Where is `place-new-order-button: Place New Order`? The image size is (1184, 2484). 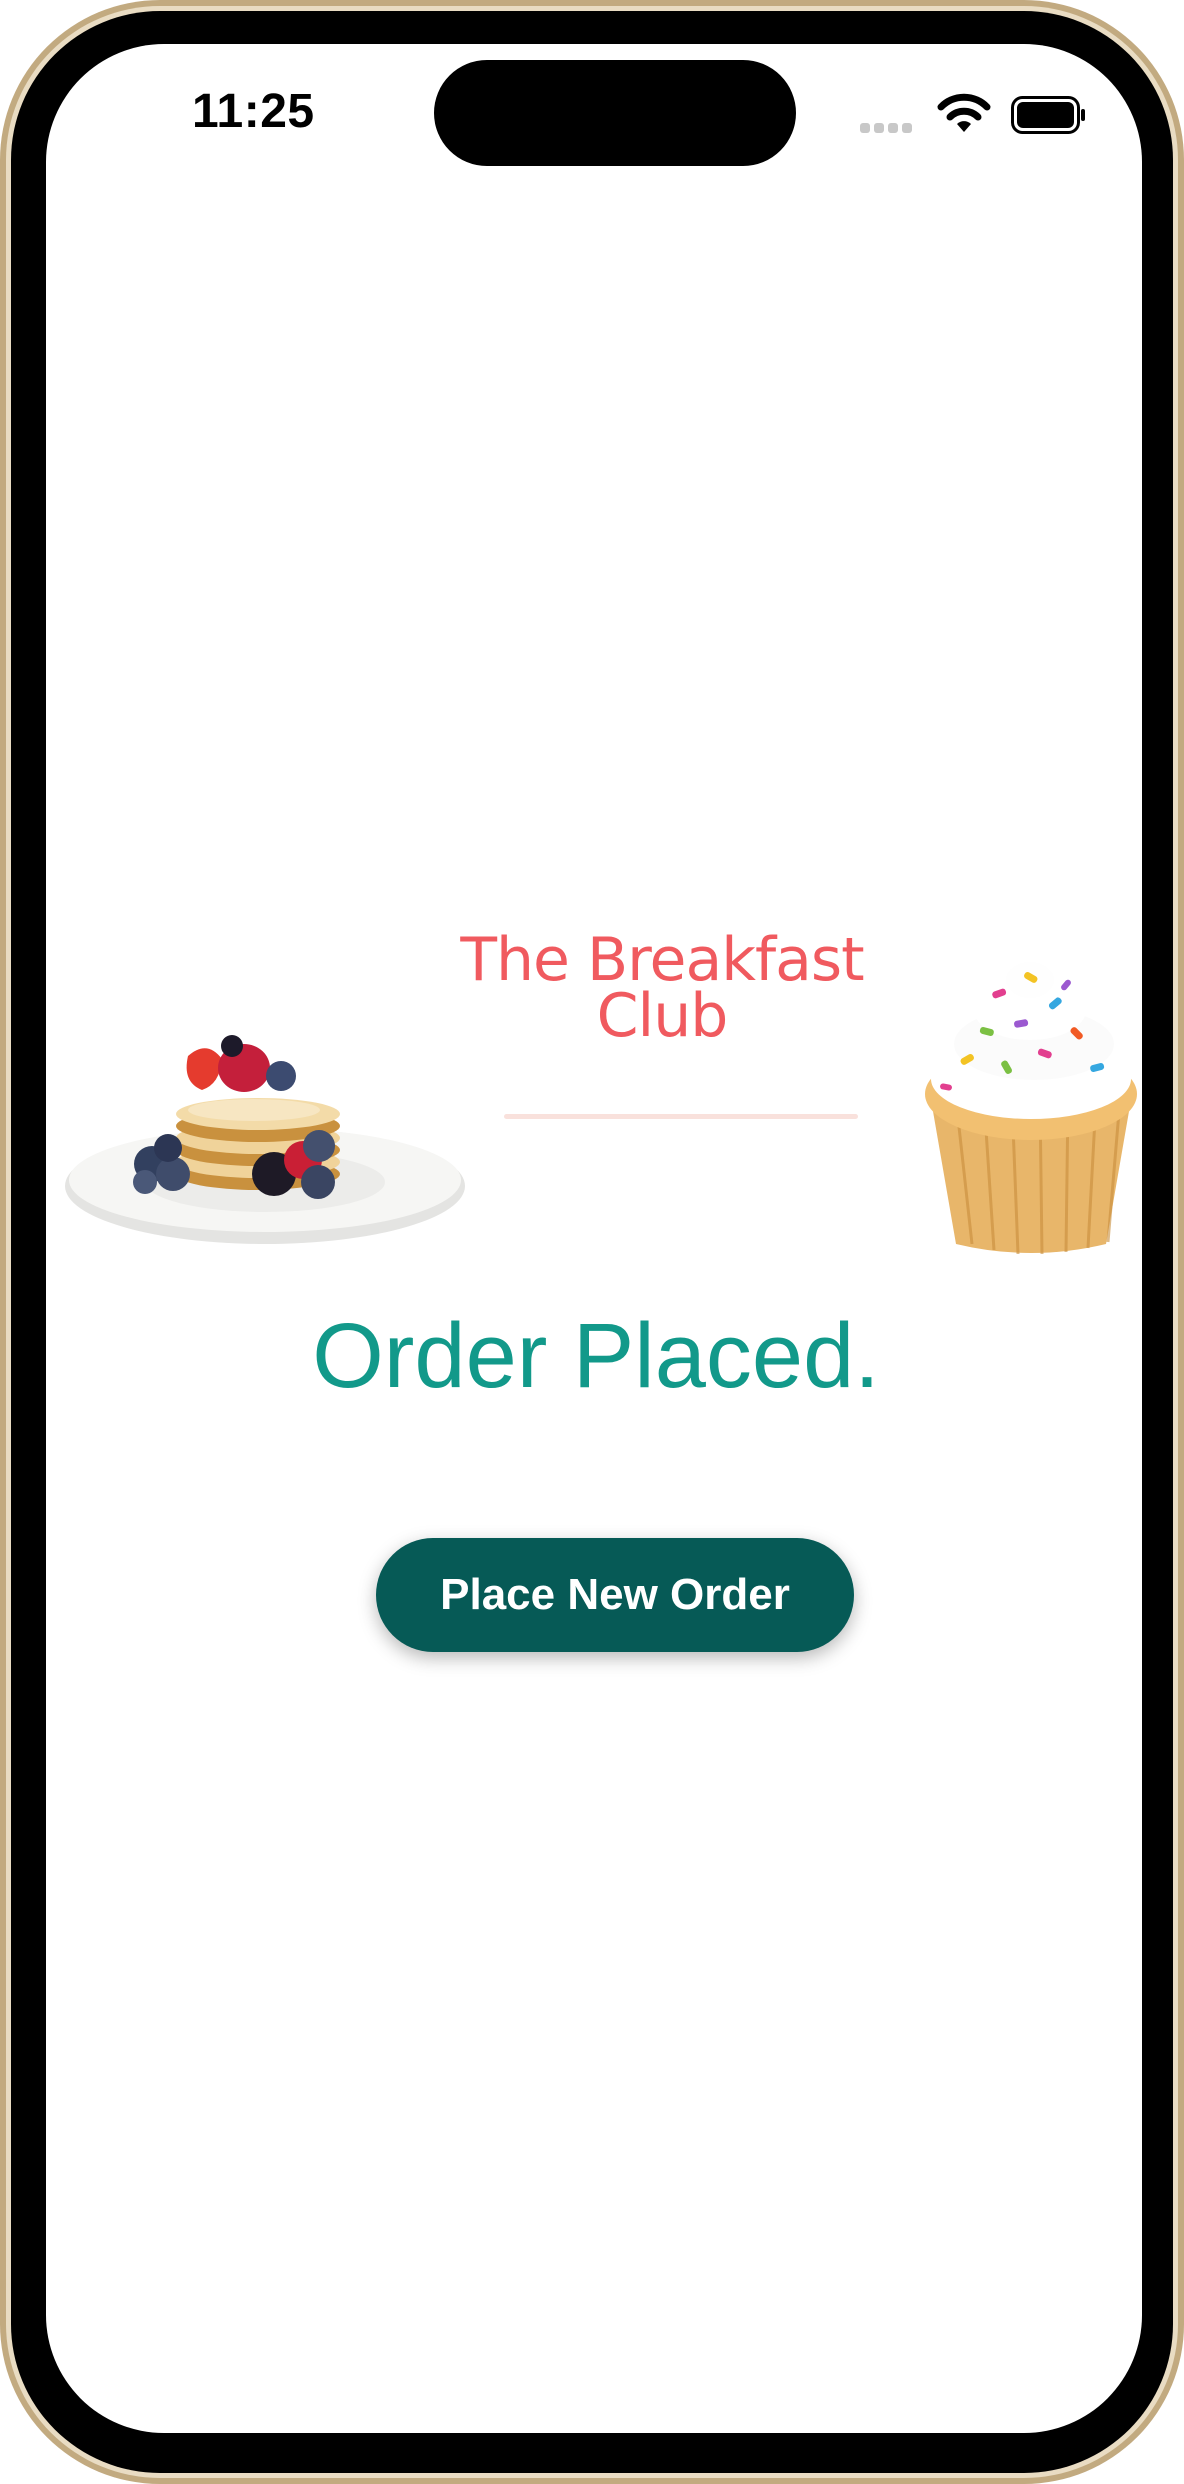
place-new-order-button: Place New Order is located at coordinates (615, 1595).